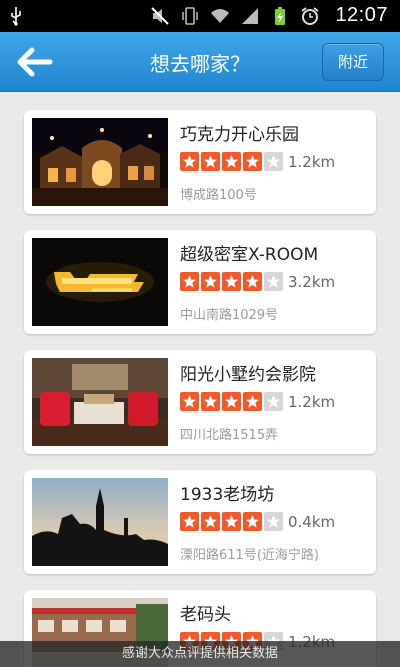 The height and width of the screenshot is (667, 400). What do you see at coordinates (229, 435) in the screenshot?
I see `address: 四川北路1515弄` at bounding box center [229, 435].